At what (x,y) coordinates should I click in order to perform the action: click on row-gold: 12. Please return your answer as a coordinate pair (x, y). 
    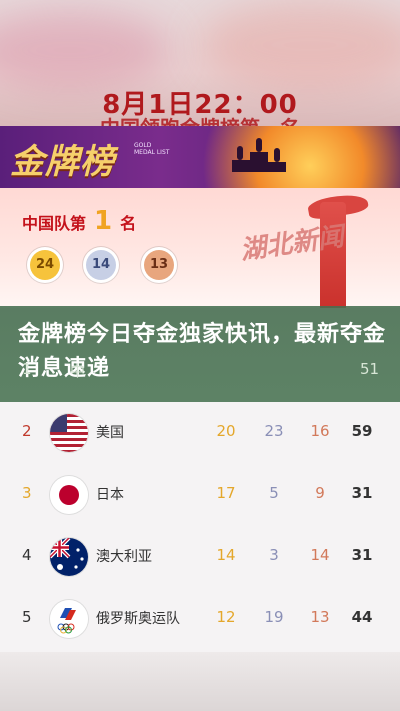
    Looking at the image, I should click on (226, 617).